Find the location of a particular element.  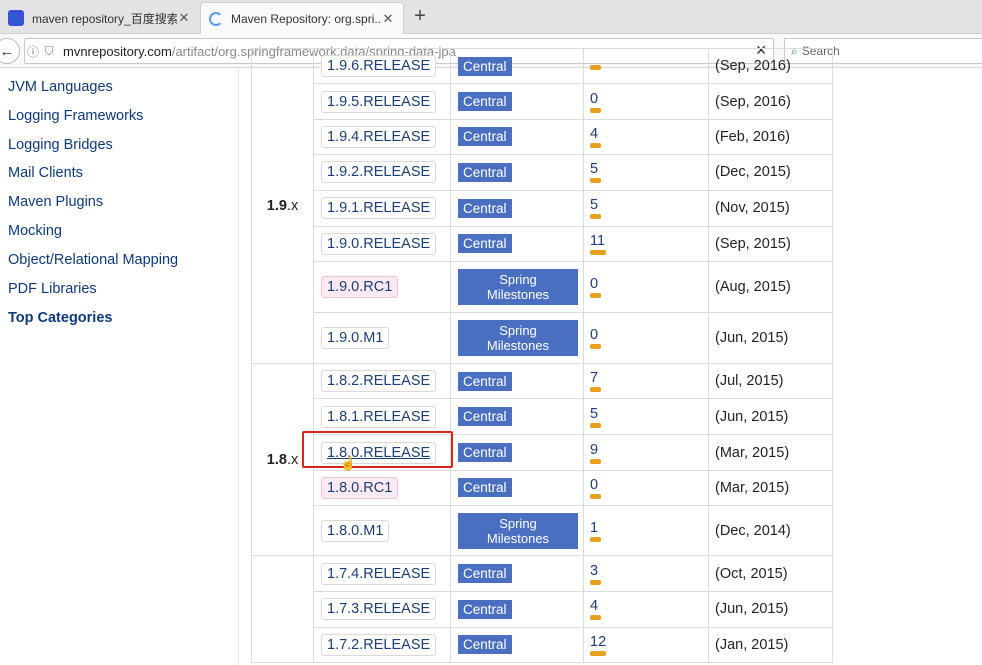

release-date: (Jun, 2015) is located at coordinates (770, 417).